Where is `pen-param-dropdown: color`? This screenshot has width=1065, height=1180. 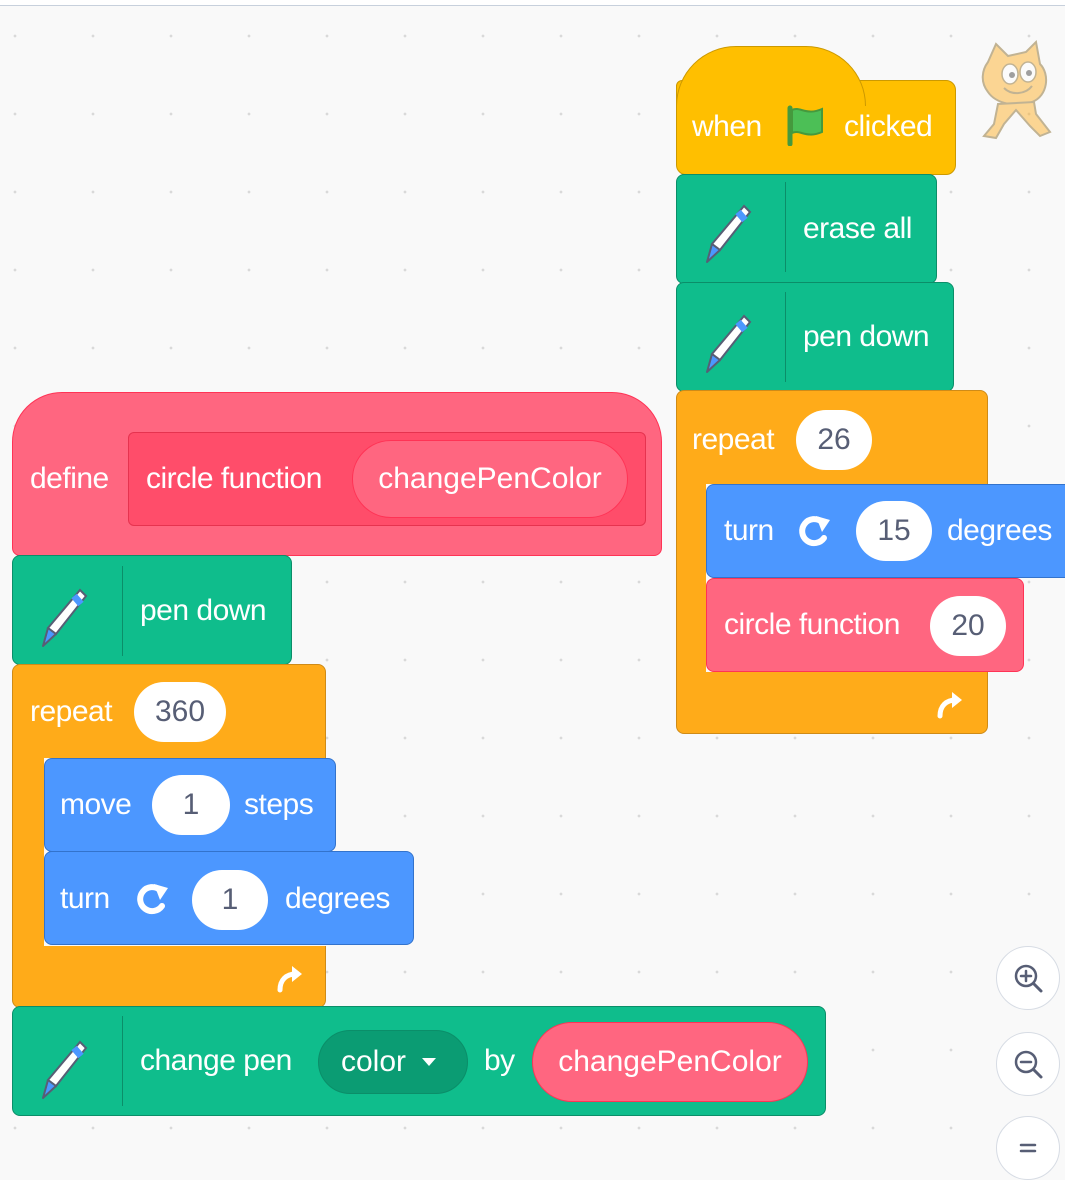 pen-param-dropdown: color is located at coordinates (393, 1062).